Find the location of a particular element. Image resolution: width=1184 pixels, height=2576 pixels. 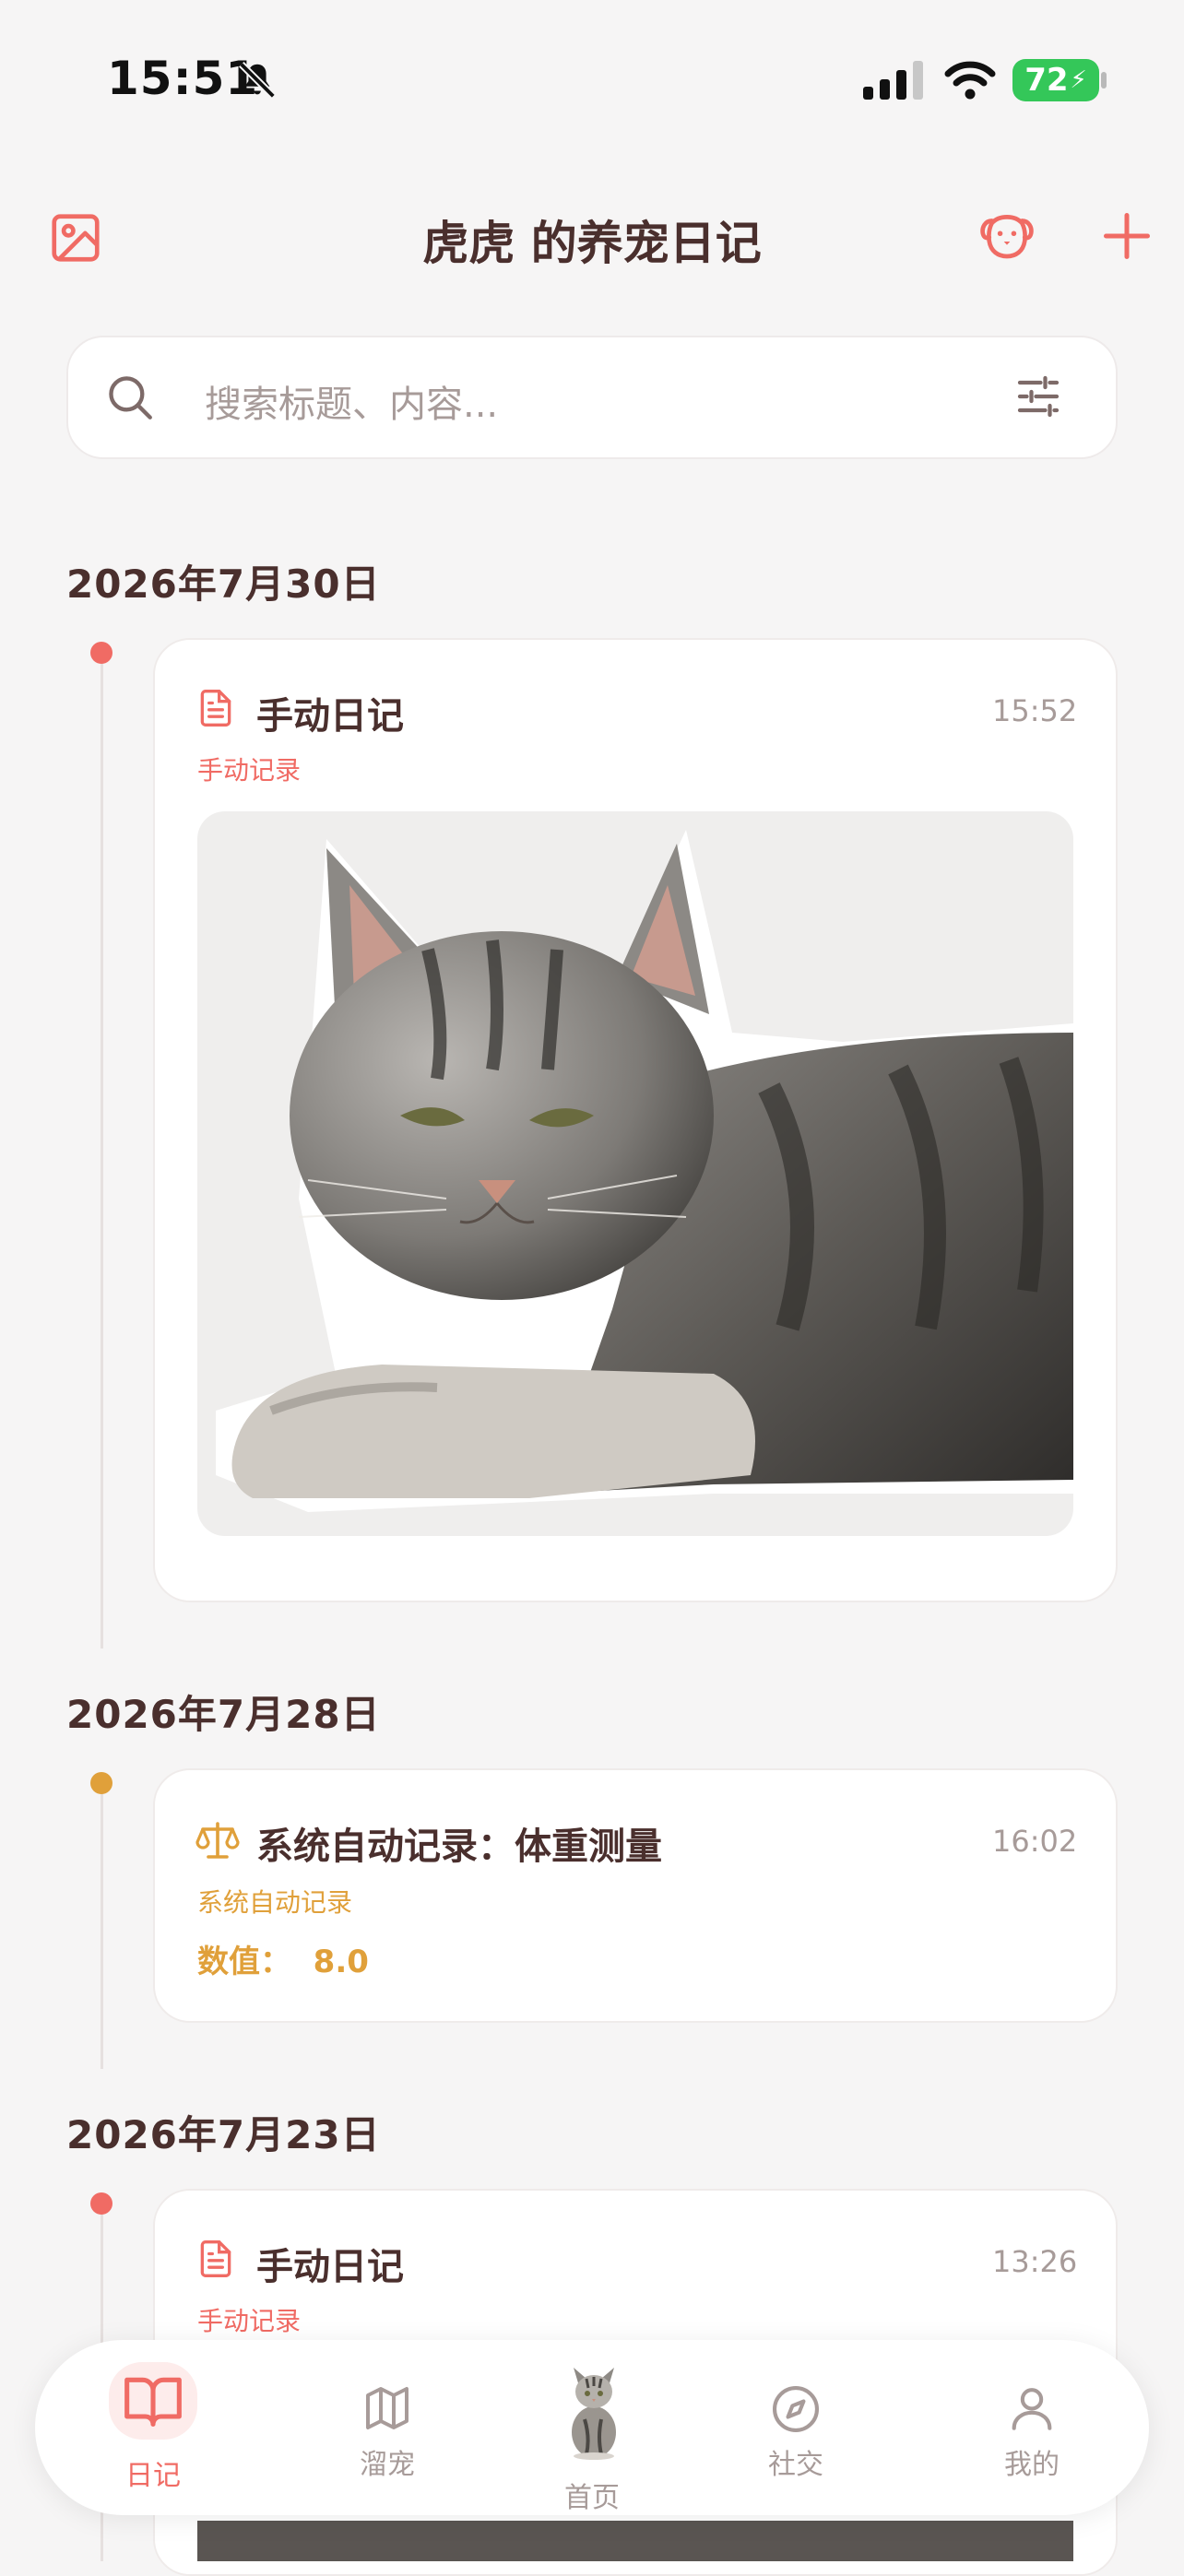

map-icon is located at coordinates (387, 2408).